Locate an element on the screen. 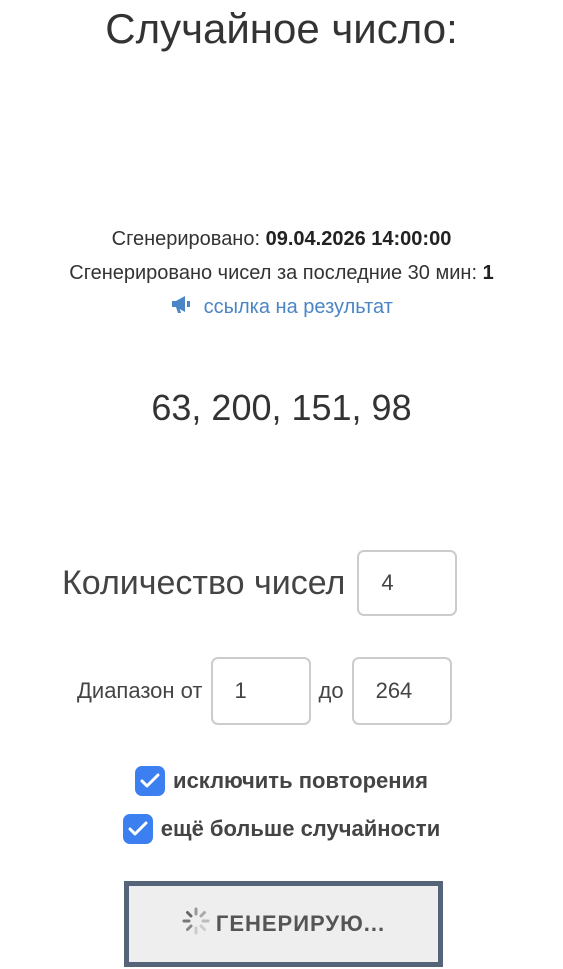 The image size is (563, 969). range-row: Диапазон от 1 до 264 is located at coordinates (264, 691).